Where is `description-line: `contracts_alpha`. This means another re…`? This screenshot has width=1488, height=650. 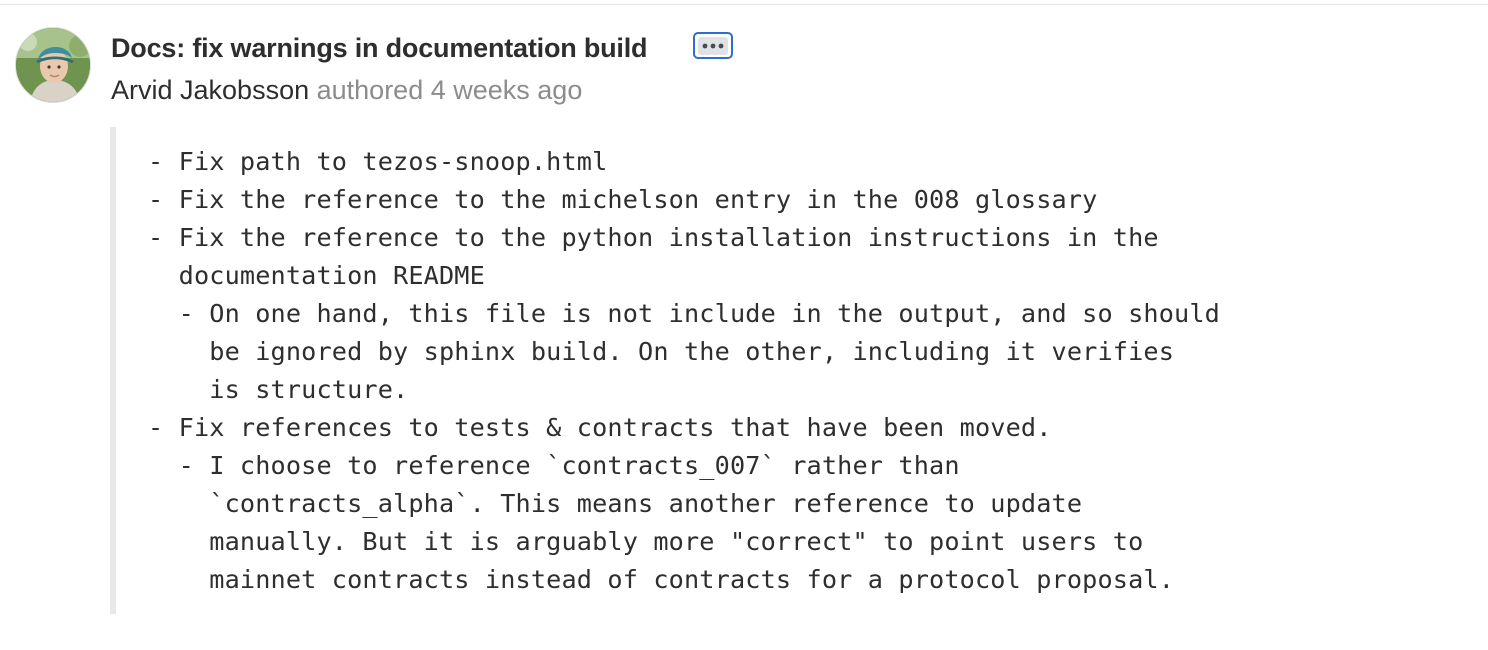
description-line: `contracts_alpha`. This means another re… is located at coordinates (615, 503).